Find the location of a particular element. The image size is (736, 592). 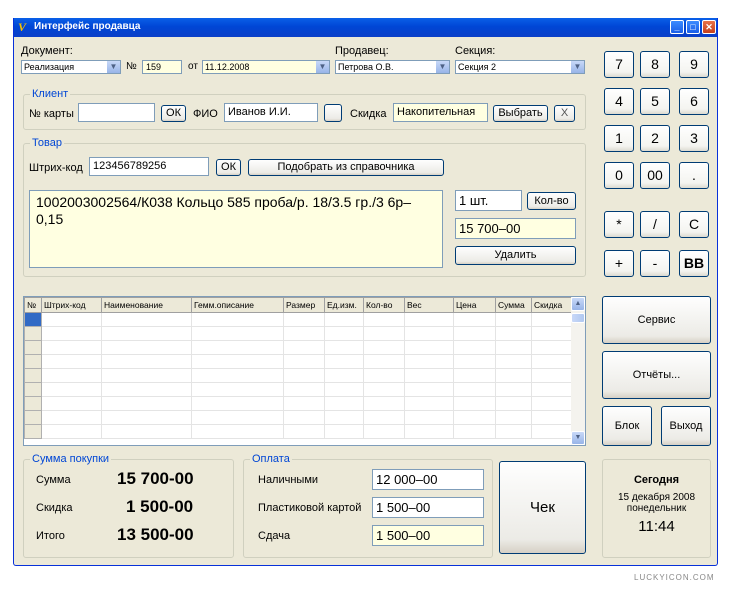

close-icon: ✕ is located at coordinates (709, 27).